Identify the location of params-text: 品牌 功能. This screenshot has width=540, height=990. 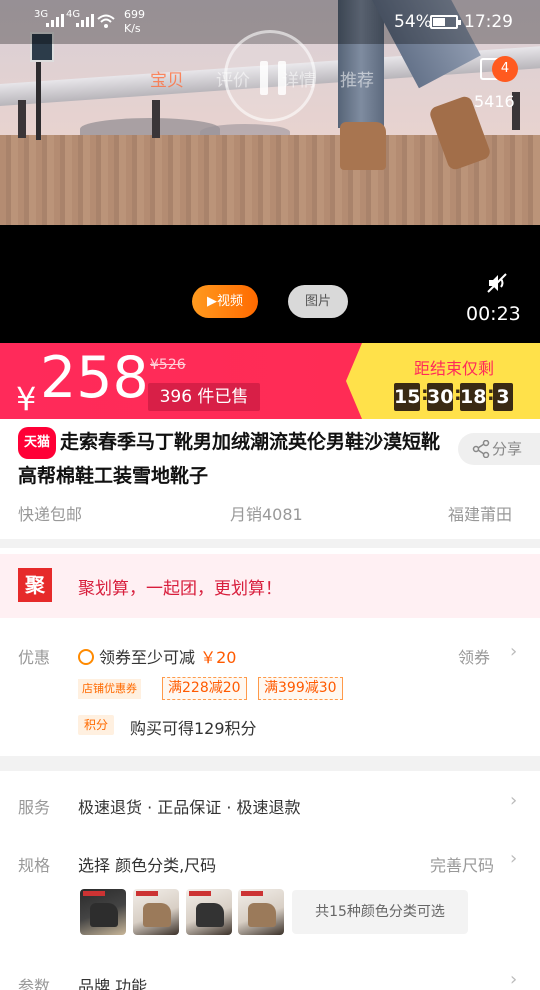
(112, 981).